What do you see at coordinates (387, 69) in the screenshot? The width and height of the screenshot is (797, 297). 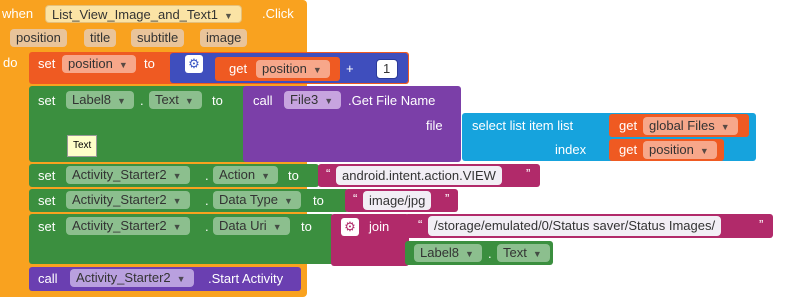 I see `number-field: 1` at bounding box center [387, 69].